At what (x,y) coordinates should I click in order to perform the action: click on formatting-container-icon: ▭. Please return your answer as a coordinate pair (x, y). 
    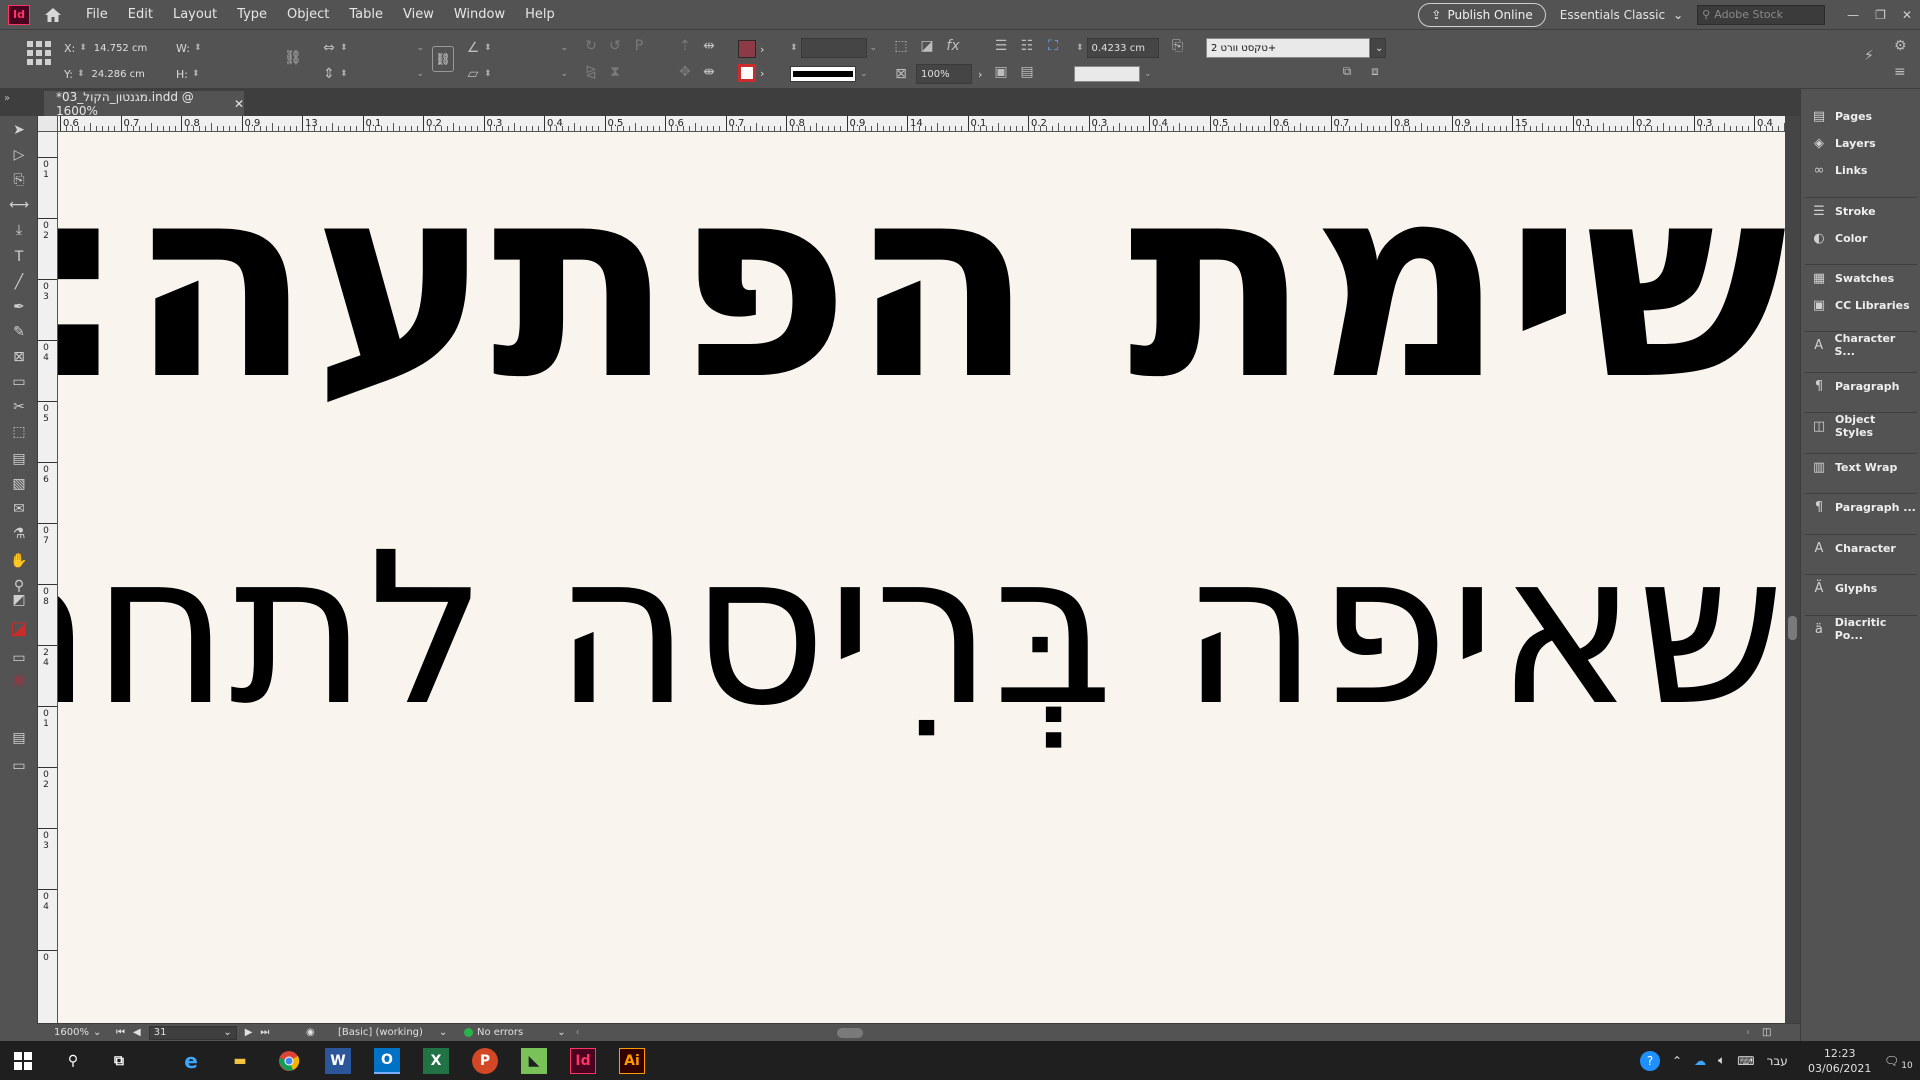
    Looking at the image, I should click on (19, 658).